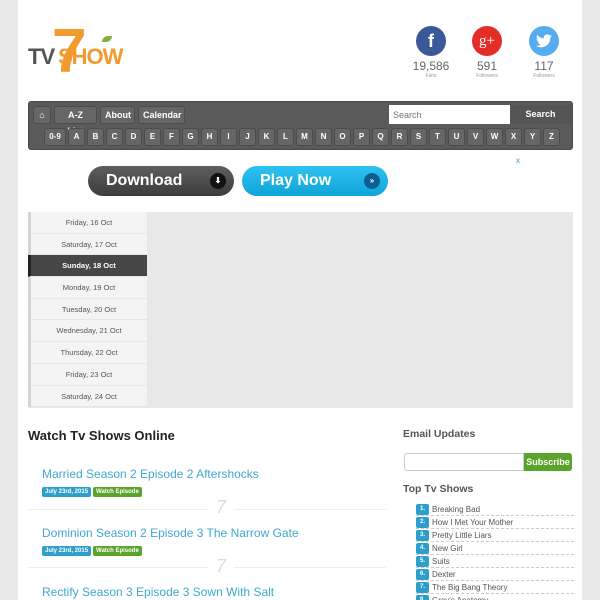 This screenshot has height=600, width=600. I want to click on download-icon: ⬇, so click(218, 181).